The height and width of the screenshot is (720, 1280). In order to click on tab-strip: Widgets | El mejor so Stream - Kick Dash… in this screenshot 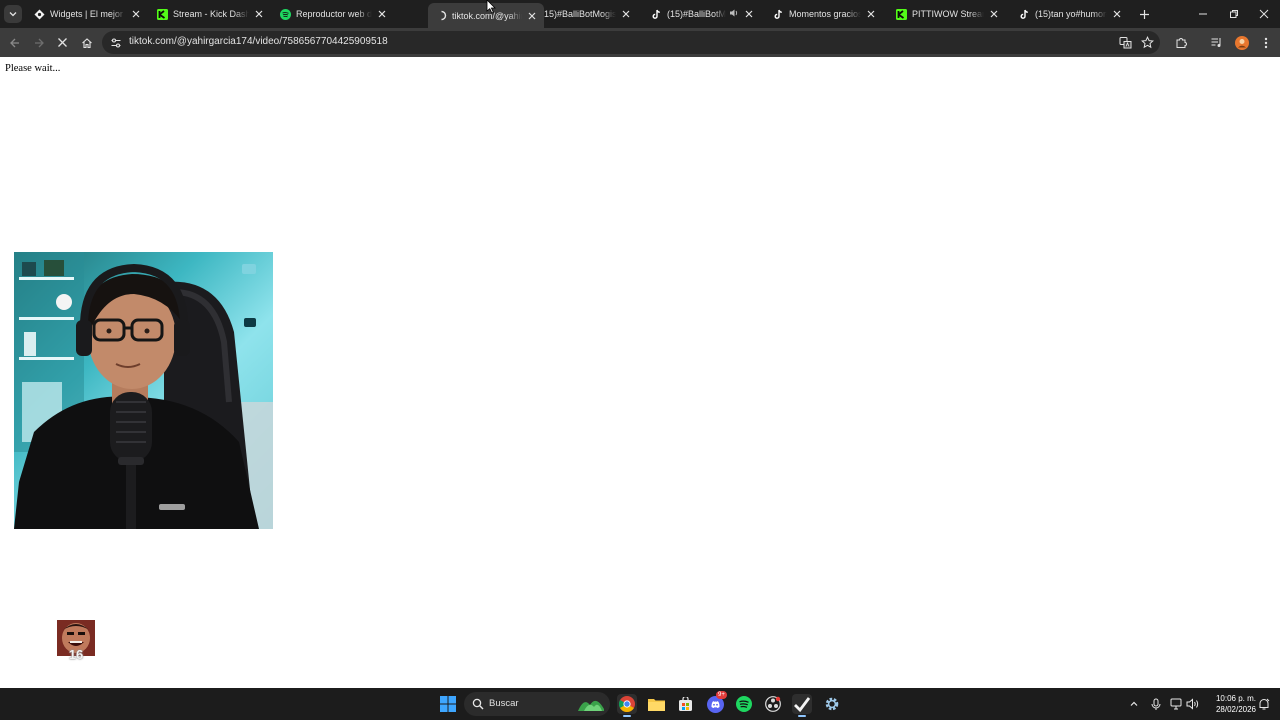, I will do `click(640, 14)`.